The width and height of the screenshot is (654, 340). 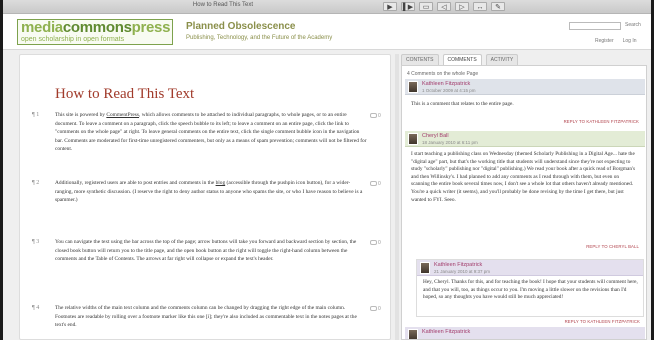 What do you see at coordinates (480, 6) in the screenshot?
I see `toggle-header-icon: ↔` at bounding box center [480, 6].